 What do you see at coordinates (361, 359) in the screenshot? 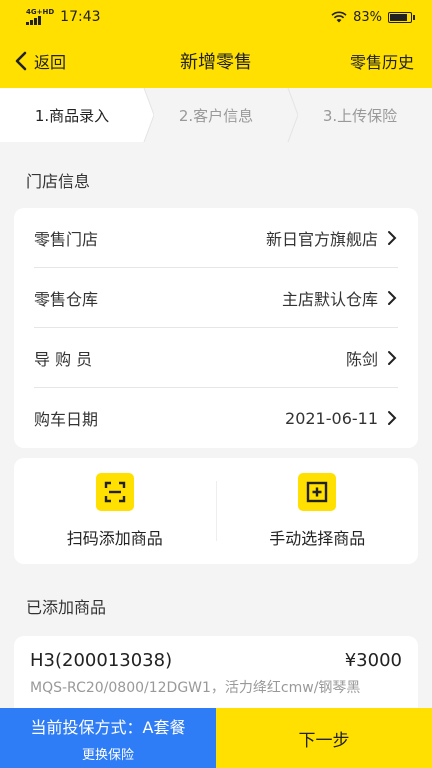
I see `row-value: 陈剑` at bounding box center [361, 359].